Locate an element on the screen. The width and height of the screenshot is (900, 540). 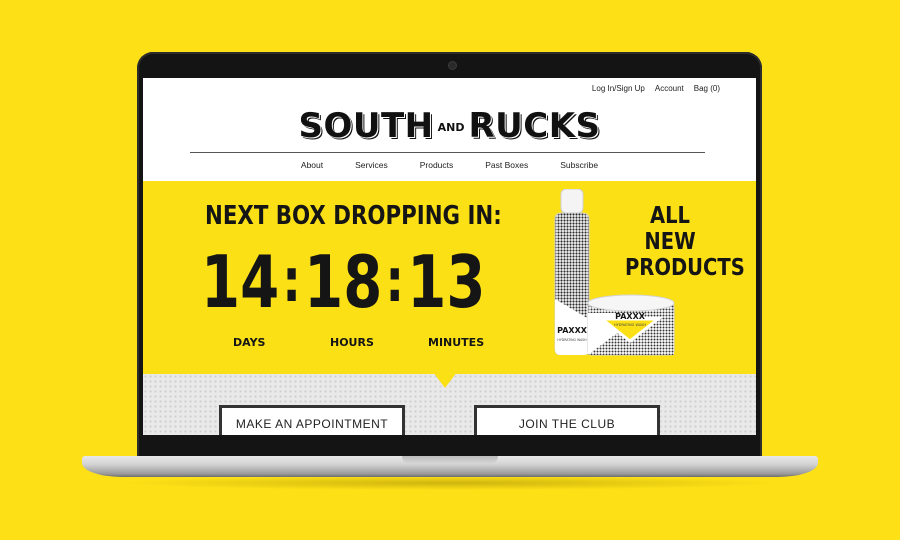
minutes-label: MINUTES is located at coordinates (456, 342).